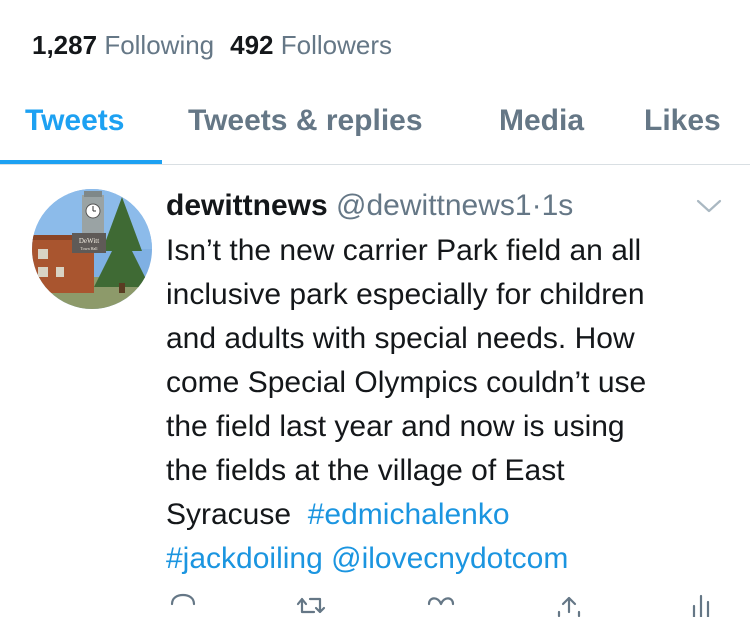 Image resolution: width=750 pixels, height=617 pixels. Describe the element at coordinates (81, 162) in the screenshot. I see `active-tab-indicator` at that location.